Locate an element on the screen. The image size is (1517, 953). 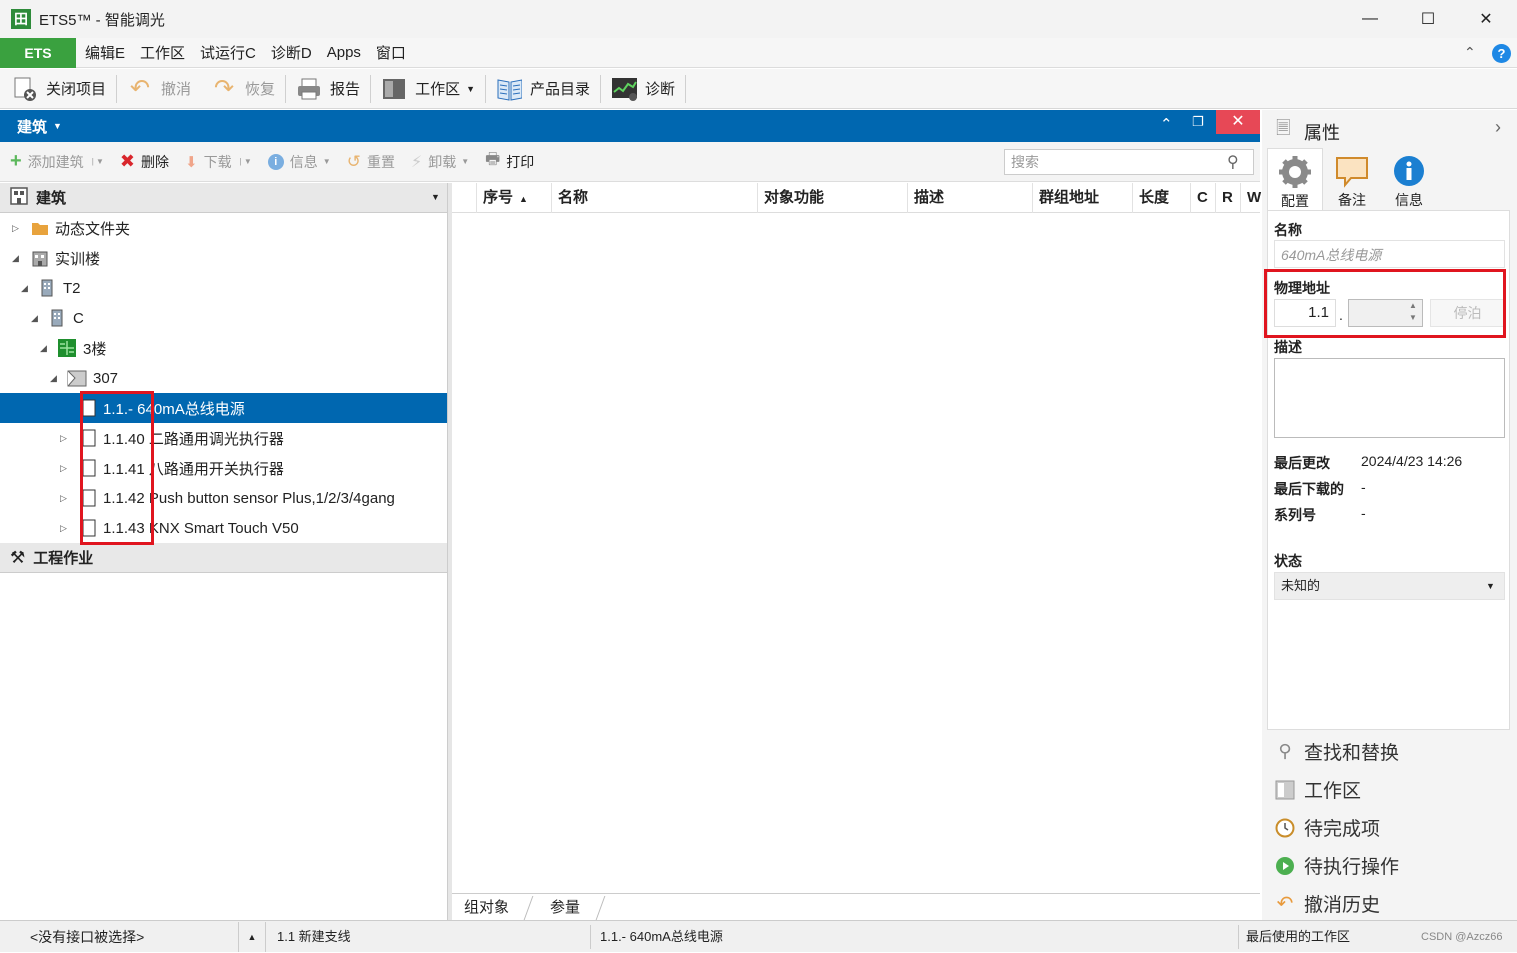
panel-splitter is located at coordinates (450, 551).